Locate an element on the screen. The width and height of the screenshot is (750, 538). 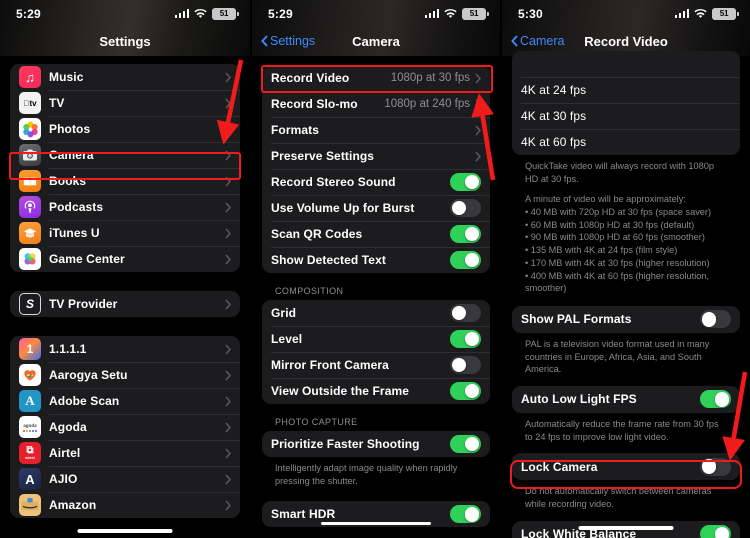
row-label: Agoda is located at coordinates (68, 427).